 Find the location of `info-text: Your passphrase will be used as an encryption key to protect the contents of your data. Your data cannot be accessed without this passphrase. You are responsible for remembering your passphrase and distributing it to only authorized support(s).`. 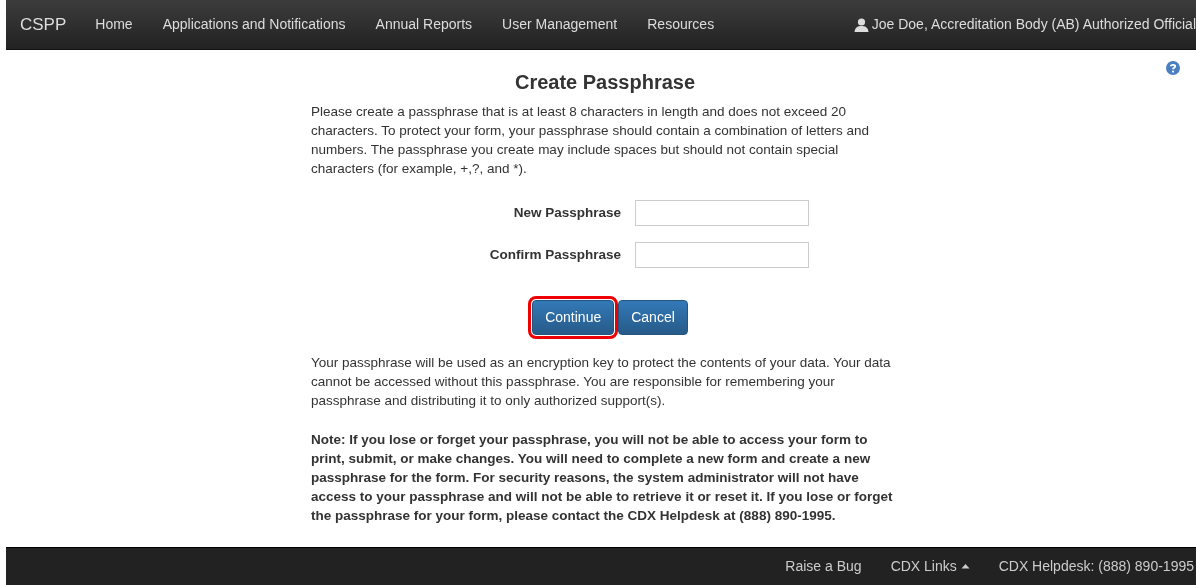

info-text: Your passphrase will be used as an encryption key to protect the contents of your data. Your data cannot be accessed without this passphrase. You are responsible for remembering your passphrase and distributing it to only authorized support(s). is located at coordinates (601, 382).